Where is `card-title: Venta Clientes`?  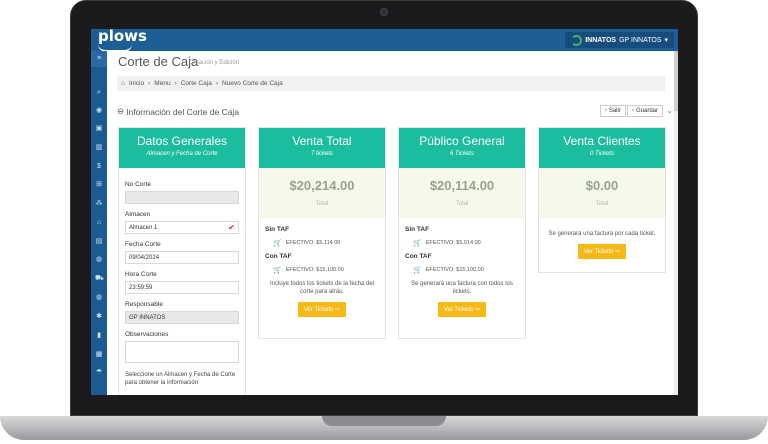
card-title: Venta Clientes is located at coordinates (602, 141).